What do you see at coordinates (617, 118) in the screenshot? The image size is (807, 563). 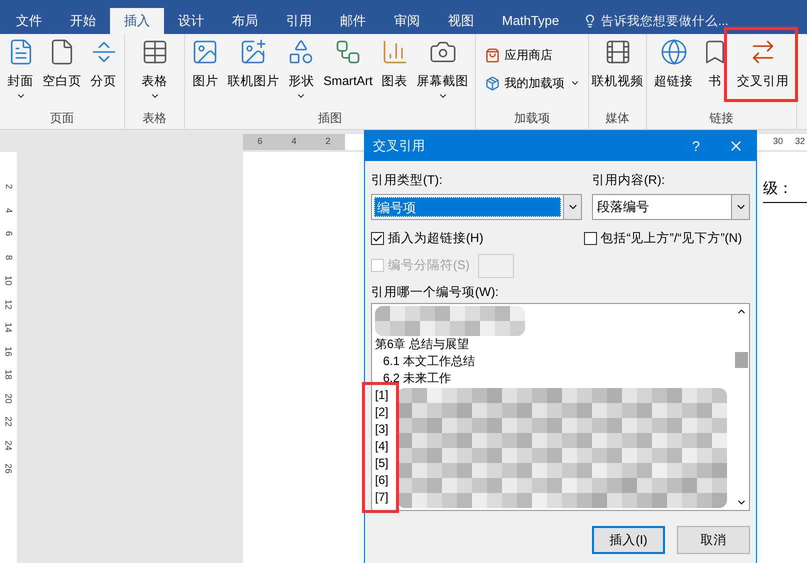 I see `group-label: 媒体` at bounding box center [617, 118].